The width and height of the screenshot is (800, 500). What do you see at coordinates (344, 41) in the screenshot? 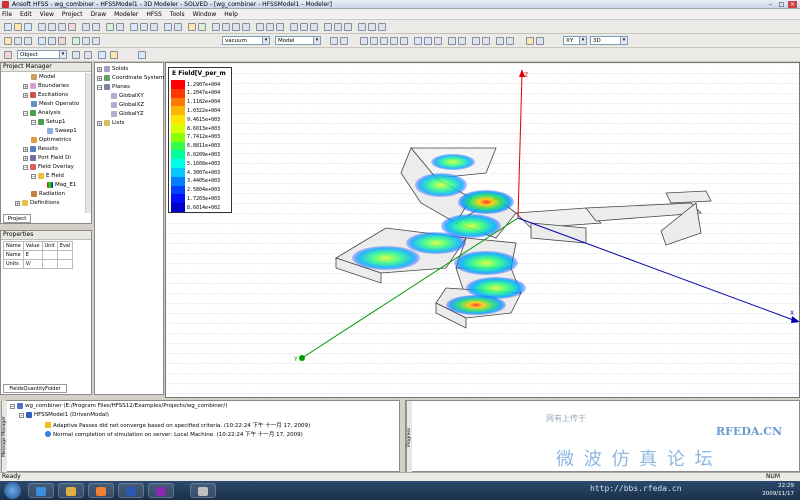
I see `sheet-icon` at bounding box center [344, 41].